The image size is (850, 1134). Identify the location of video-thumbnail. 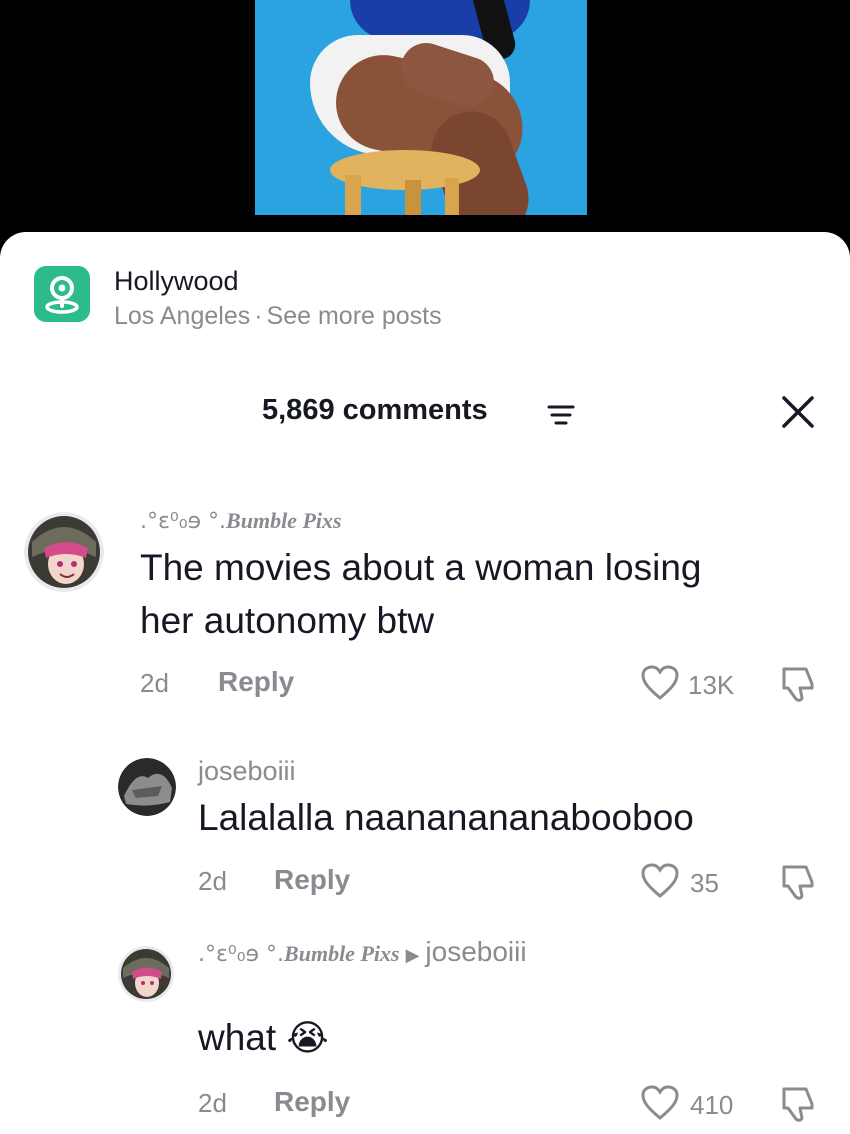
(421, 107).